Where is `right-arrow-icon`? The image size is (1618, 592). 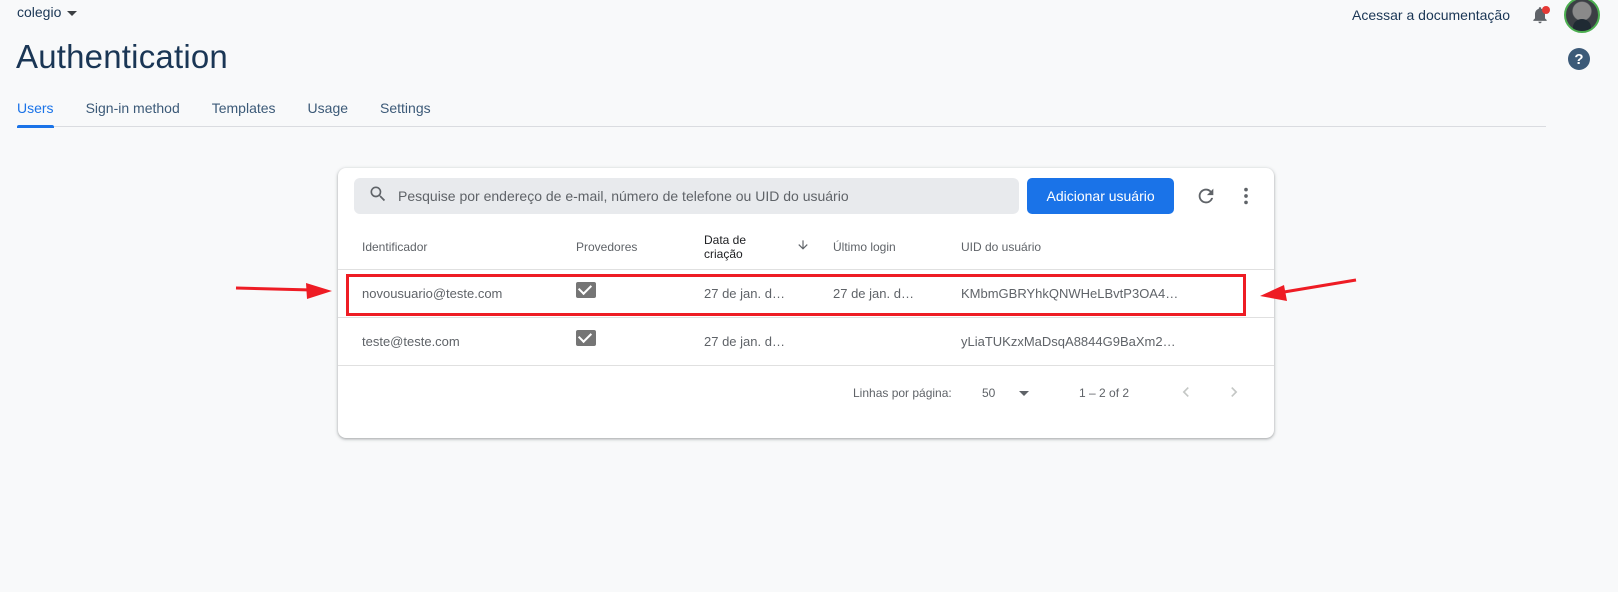
right-arrow-icon is located at coordinates (1308, 289).